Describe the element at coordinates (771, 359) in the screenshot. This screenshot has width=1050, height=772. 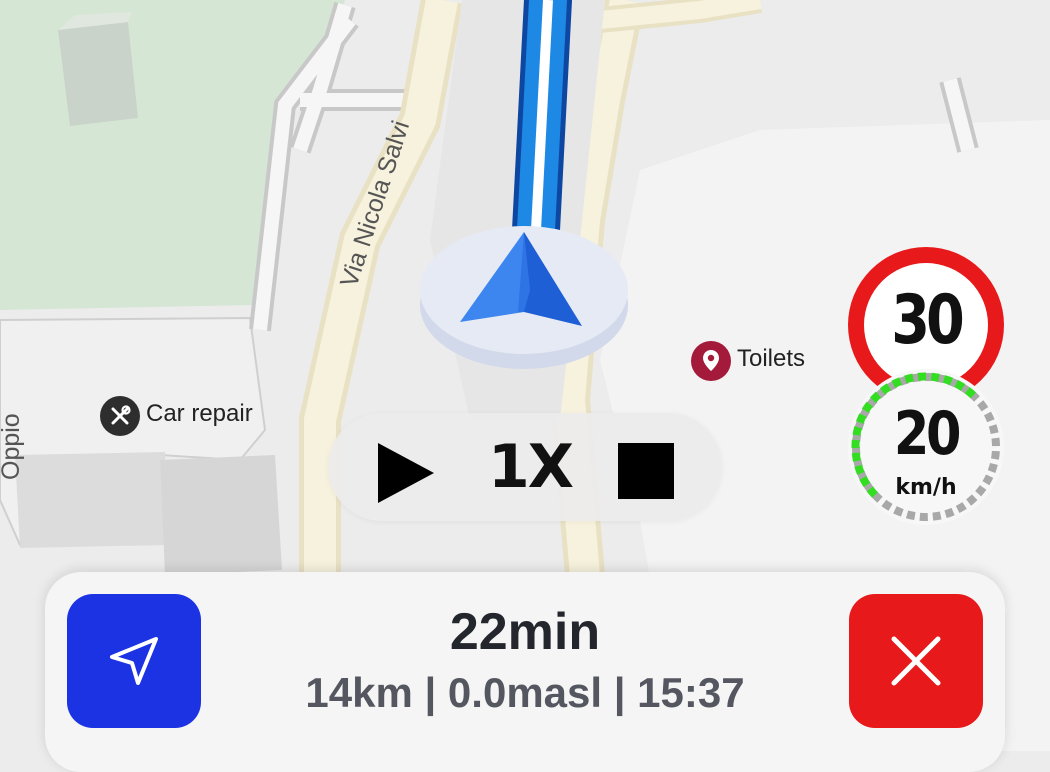
I see `poi-label-toilets: Toilets` at that location.